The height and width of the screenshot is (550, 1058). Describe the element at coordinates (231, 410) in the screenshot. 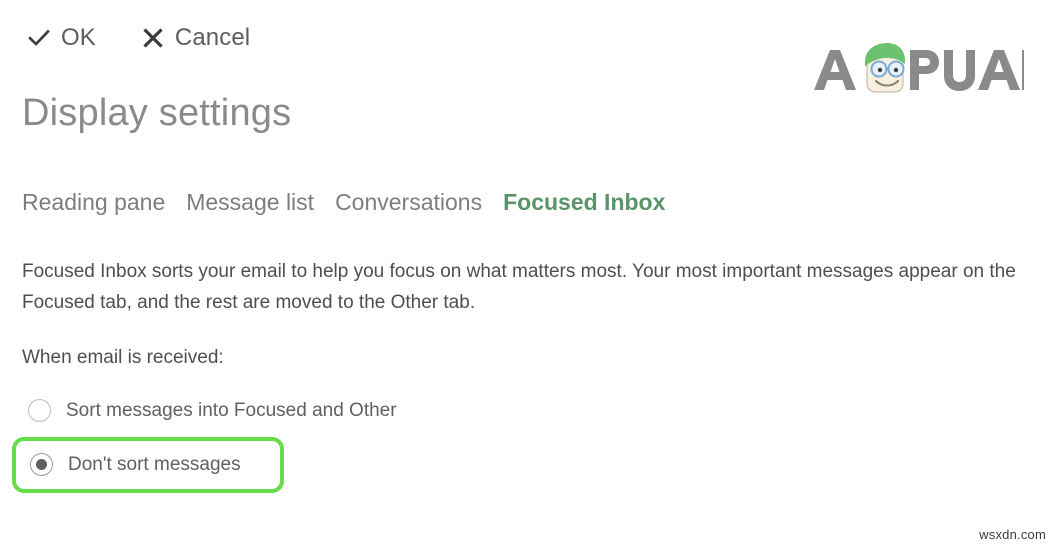

I see `radio-option-sort-messages-label: Sort messages into Focused and Other` at that location.